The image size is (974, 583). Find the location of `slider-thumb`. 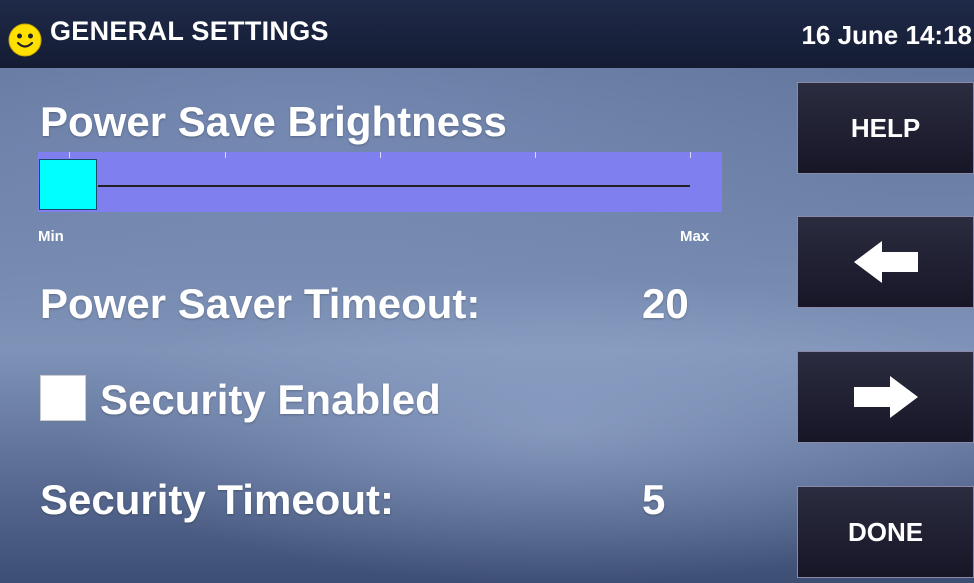

slider-thumb is located at coordinates (68, 184).